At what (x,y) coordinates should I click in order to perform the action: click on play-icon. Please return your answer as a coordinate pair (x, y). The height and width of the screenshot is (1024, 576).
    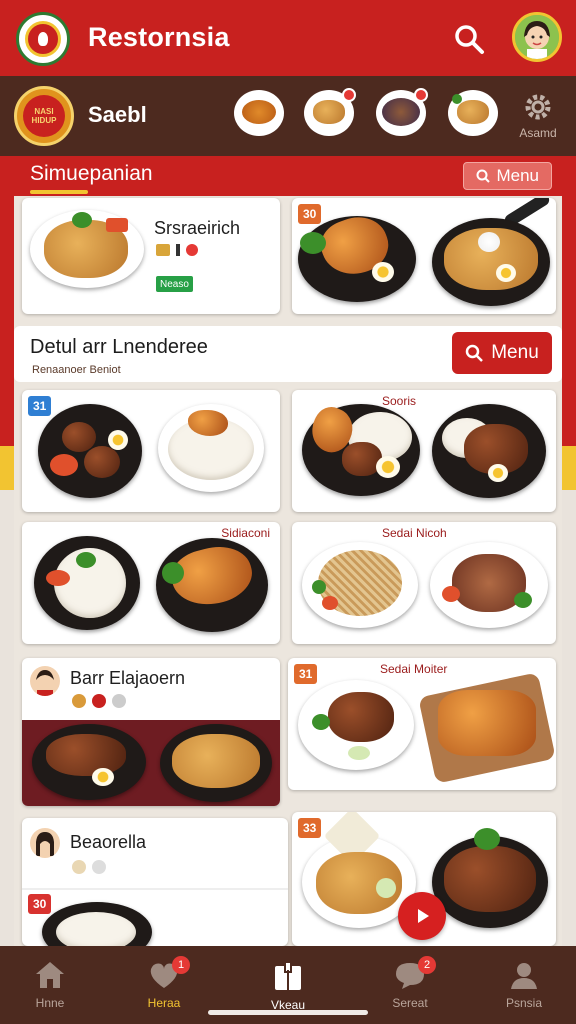
    Looking at the image, I should click on (423, 916).